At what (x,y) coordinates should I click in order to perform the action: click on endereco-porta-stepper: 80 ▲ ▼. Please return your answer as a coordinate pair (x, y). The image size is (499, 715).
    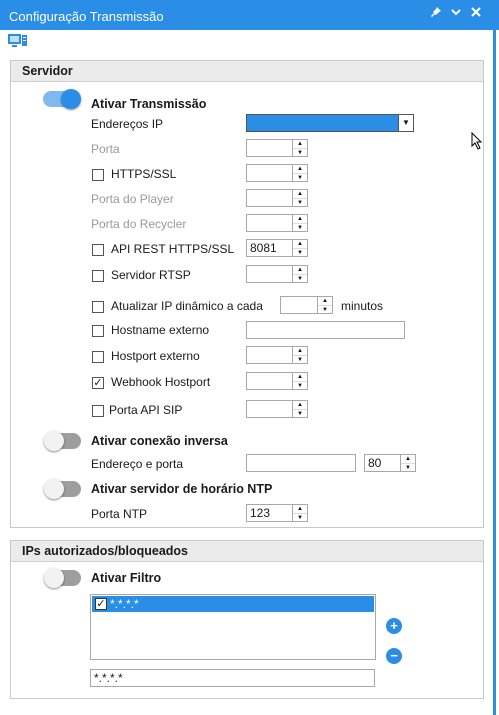
    Looking at the image, I should click on (390, 463).